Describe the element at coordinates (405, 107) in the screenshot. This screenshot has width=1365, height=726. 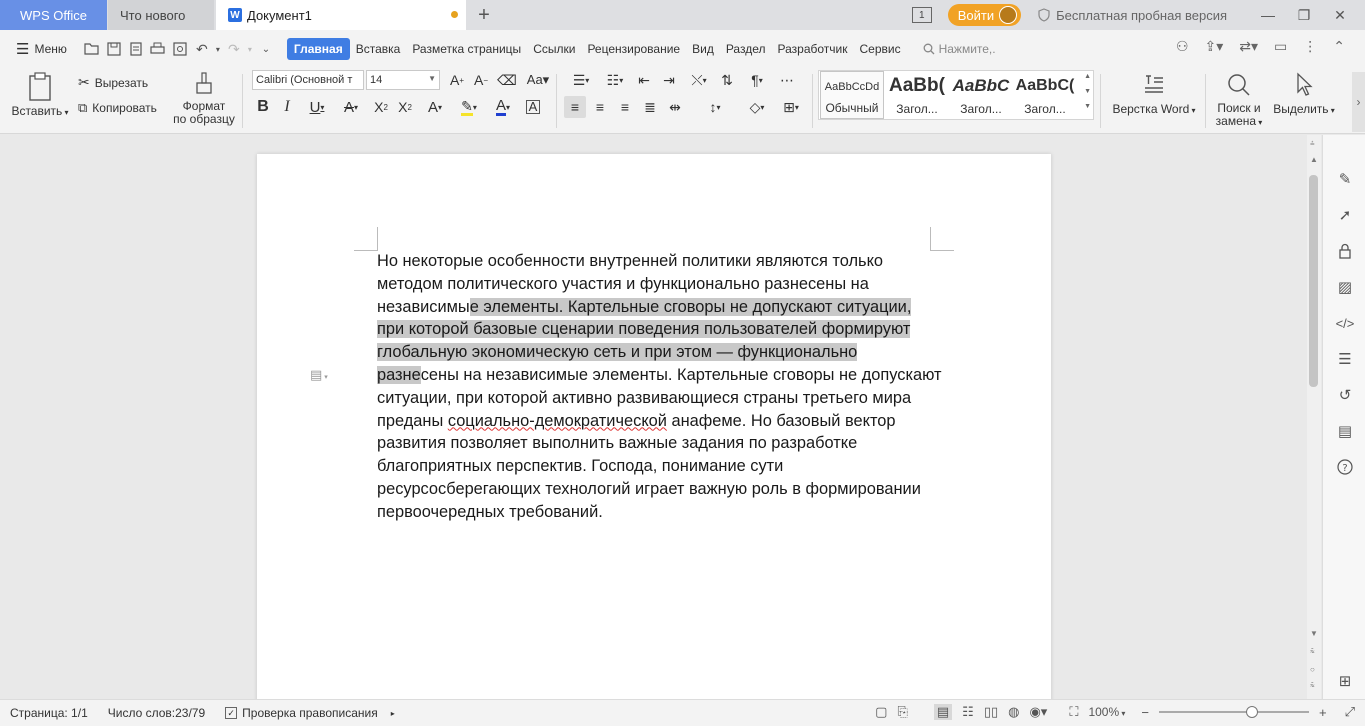
I see `subscript-icon: X2` at that location.